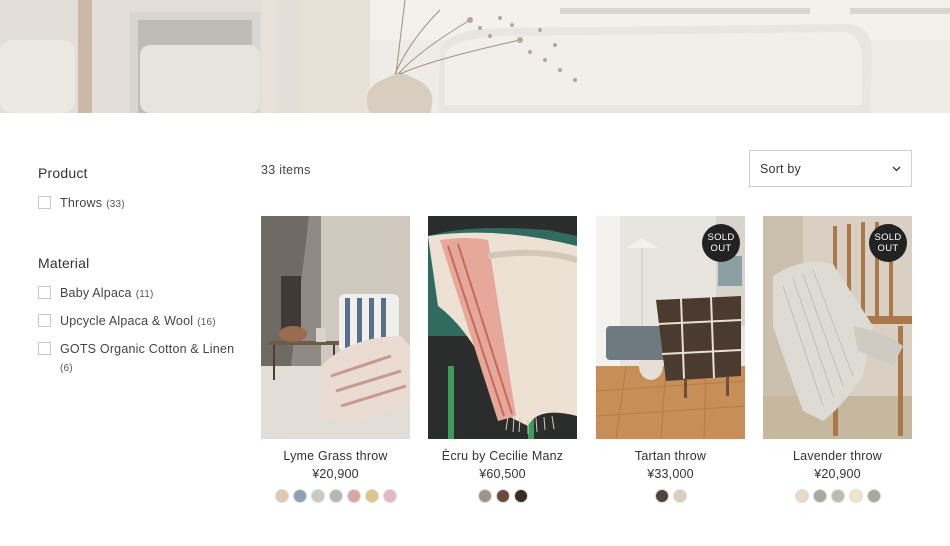  I want to click on product-price: ¥60,500, so click(502, 474).